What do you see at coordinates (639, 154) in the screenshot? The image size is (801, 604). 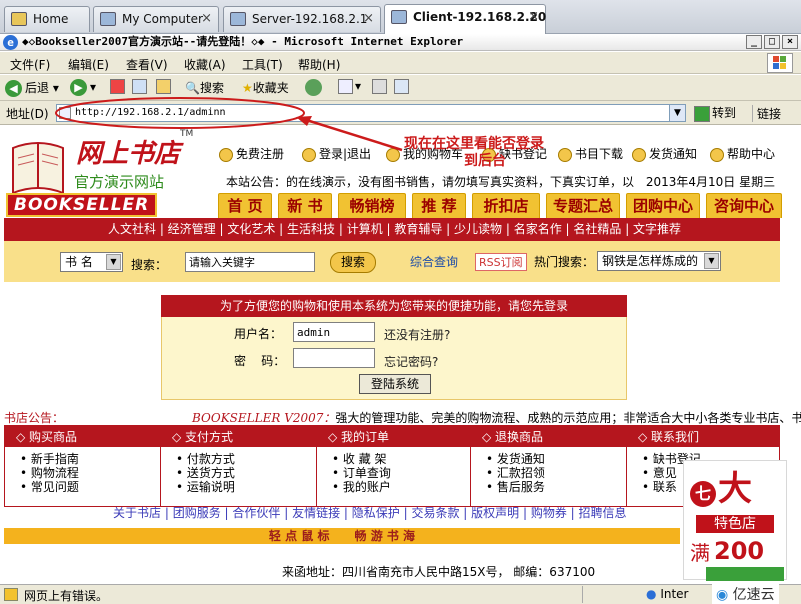 I see `shipping-icon` at bounding box center [639, 154].